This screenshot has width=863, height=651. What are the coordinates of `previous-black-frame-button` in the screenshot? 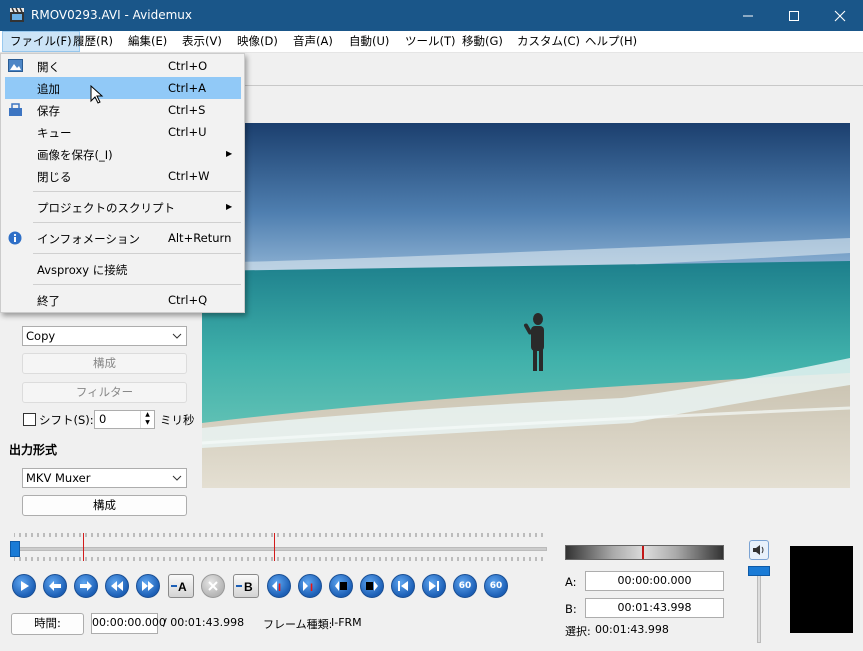 It's located at (341, 586).